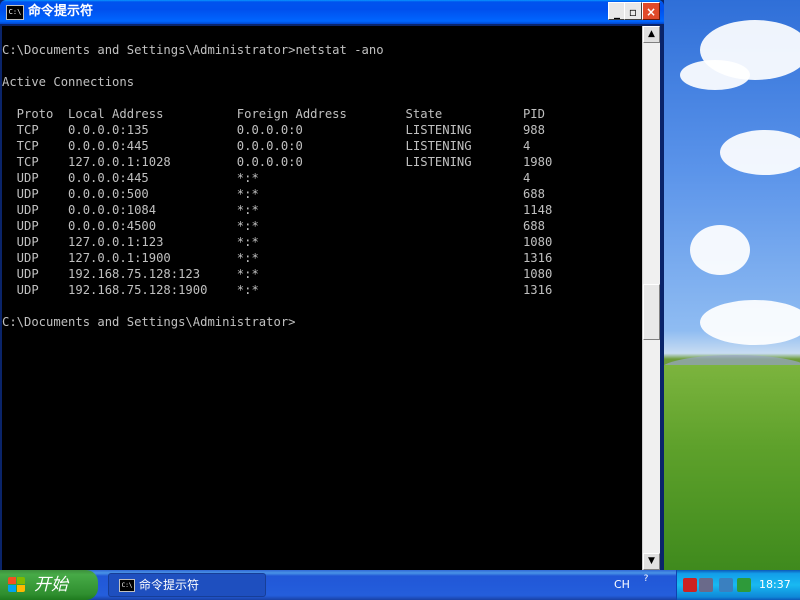  What do you see at coordinates (690, 585) in the screenshot?
I see `shield-icon` at bounding box center [690, 585].